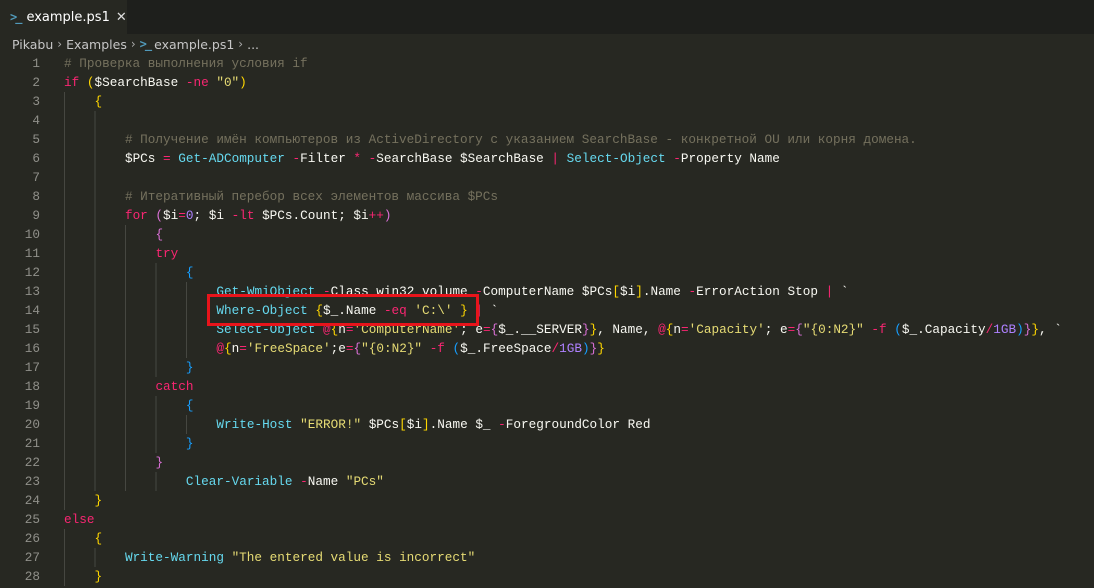 This screenshot has height=588, width=1094. What do you see at coordinates (665, 291) in the screenshot?
I see `code-token: .Name` at bounding box center [665, 291].